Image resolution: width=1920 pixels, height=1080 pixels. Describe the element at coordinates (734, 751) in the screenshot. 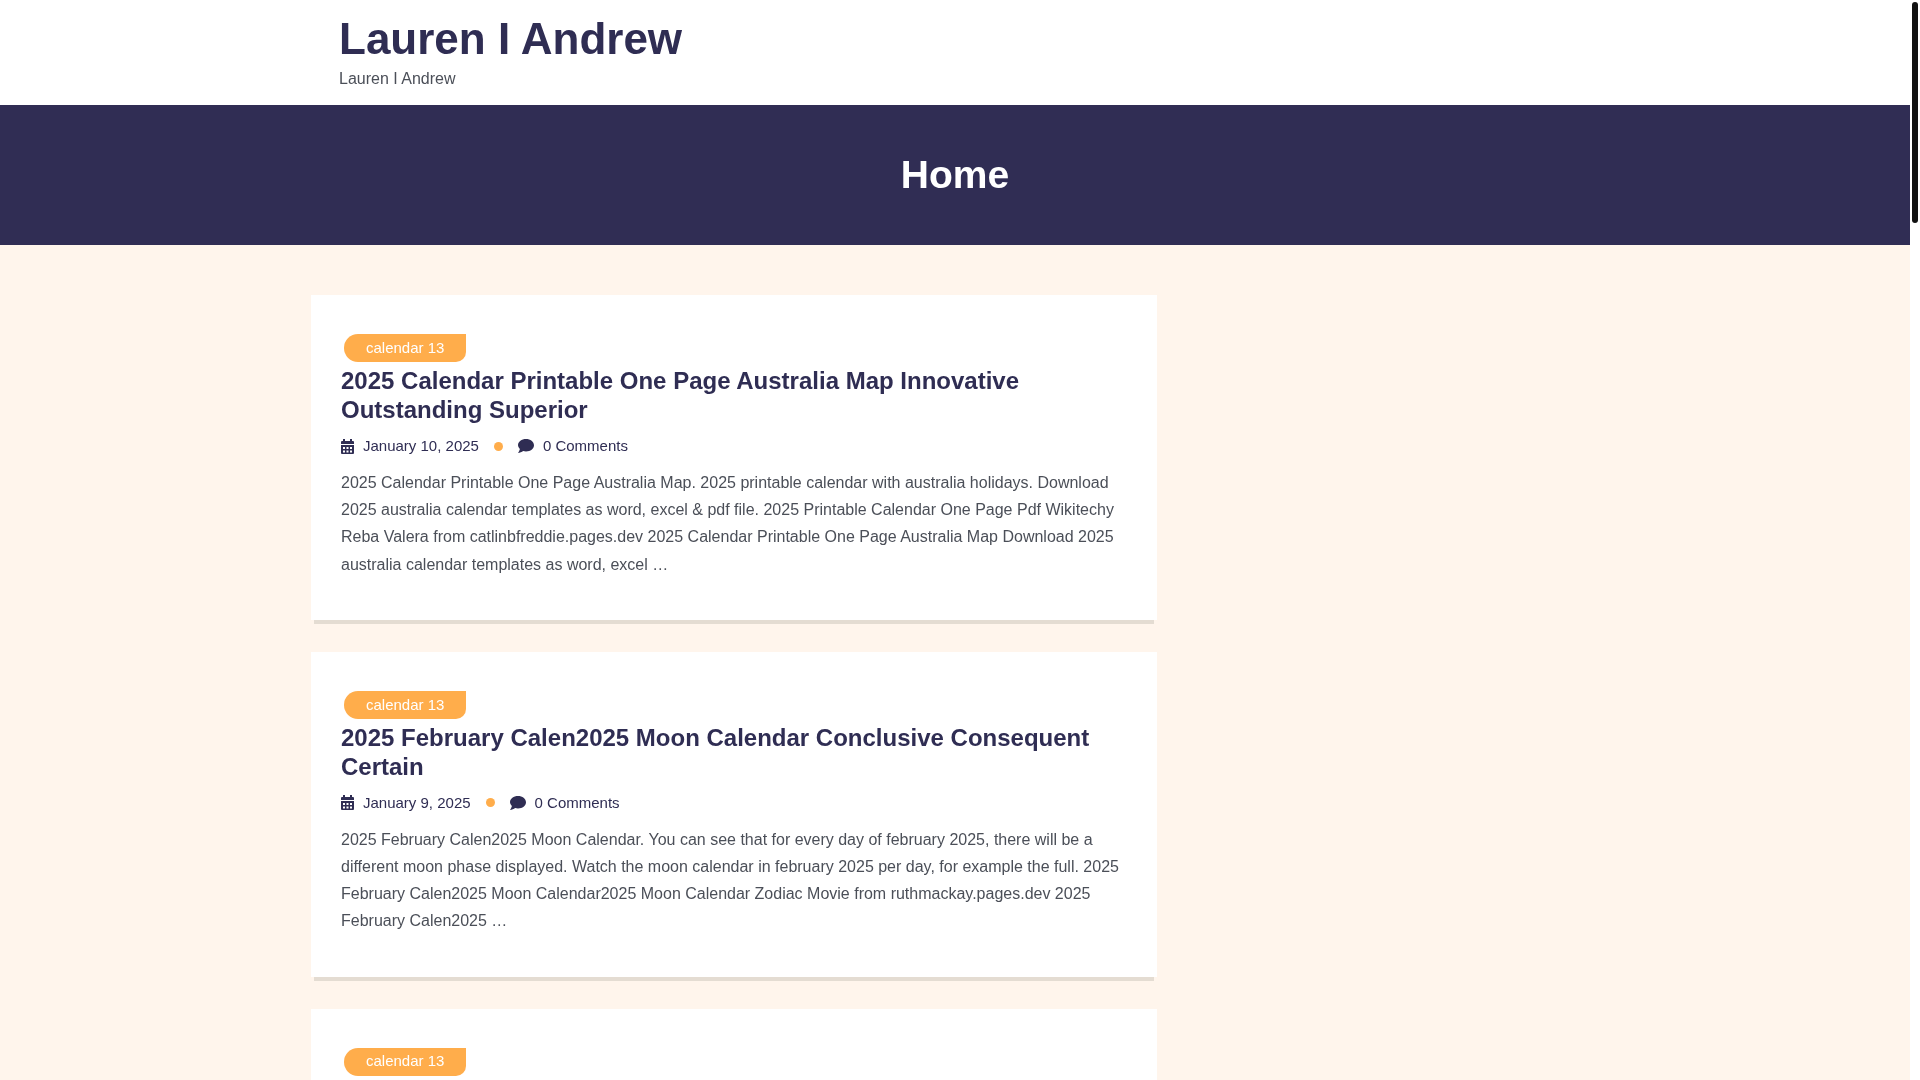

I see `post-title: 2025 February Calen2025 Moon Calendar Conclusive Consequent Certain` at that location.